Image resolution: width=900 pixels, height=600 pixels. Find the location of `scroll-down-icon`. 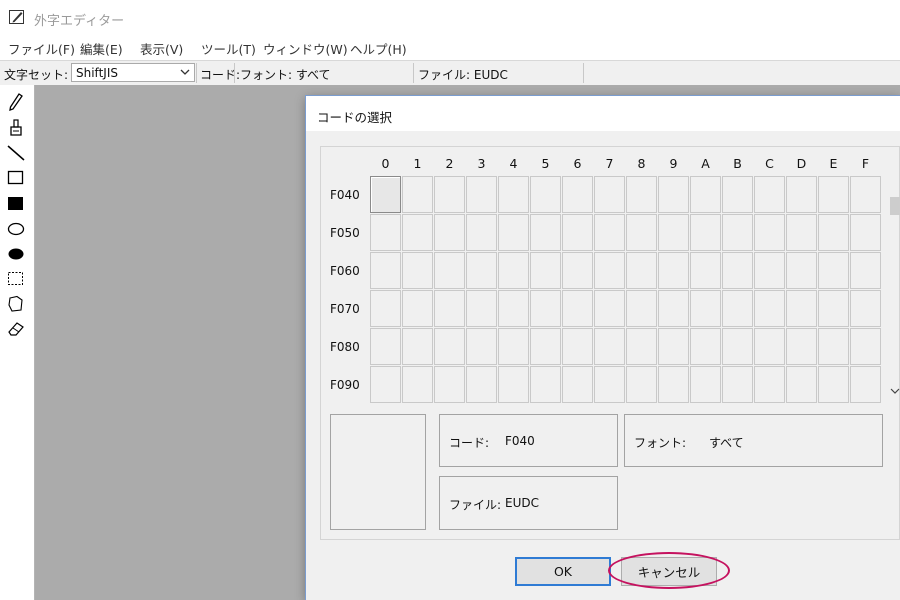

scroll-down-icon is located at coordinates (895, 392).